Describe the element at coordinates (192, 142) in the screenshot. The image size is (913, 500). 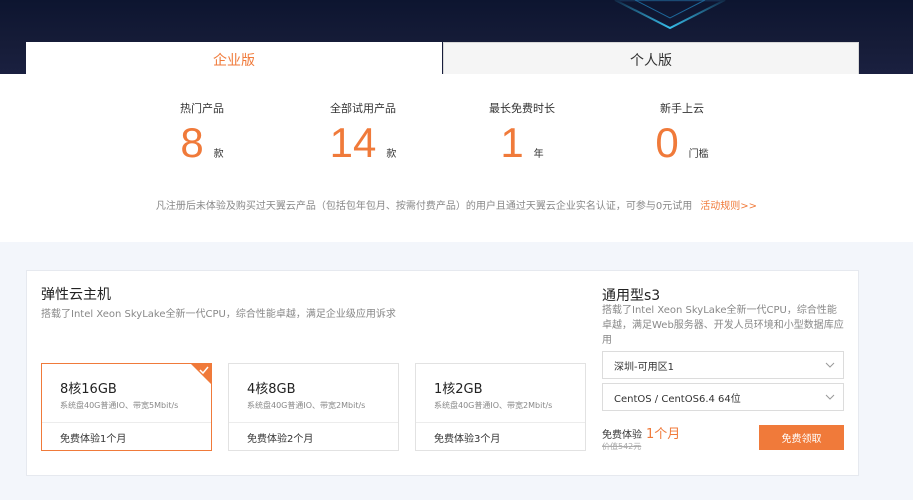
I see `stat-value: 8` at that location.